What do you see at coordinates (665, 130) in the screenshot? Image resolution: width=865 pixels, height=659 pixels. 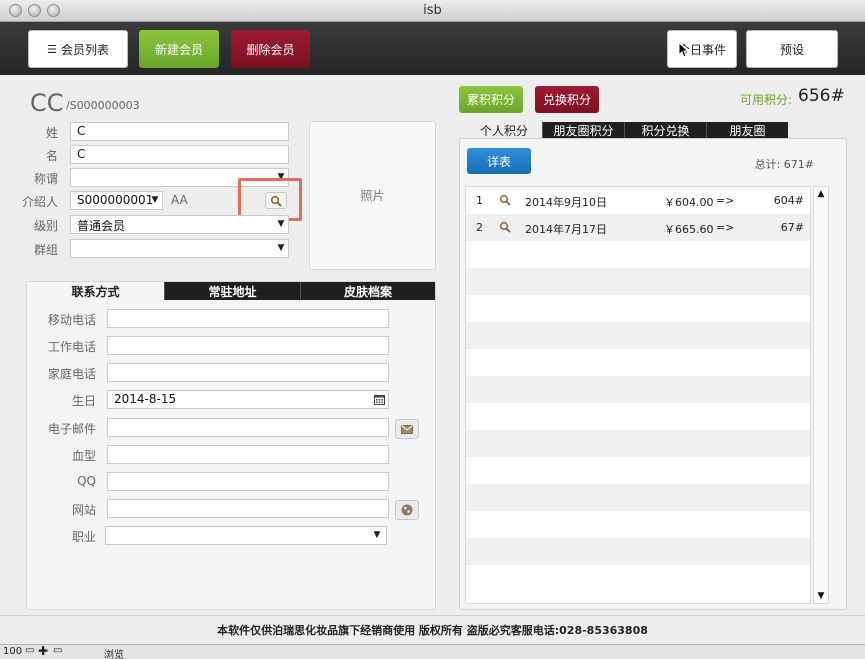 I see `tab-points-exchange: 积分兑换` at bounding box center [665, 130].